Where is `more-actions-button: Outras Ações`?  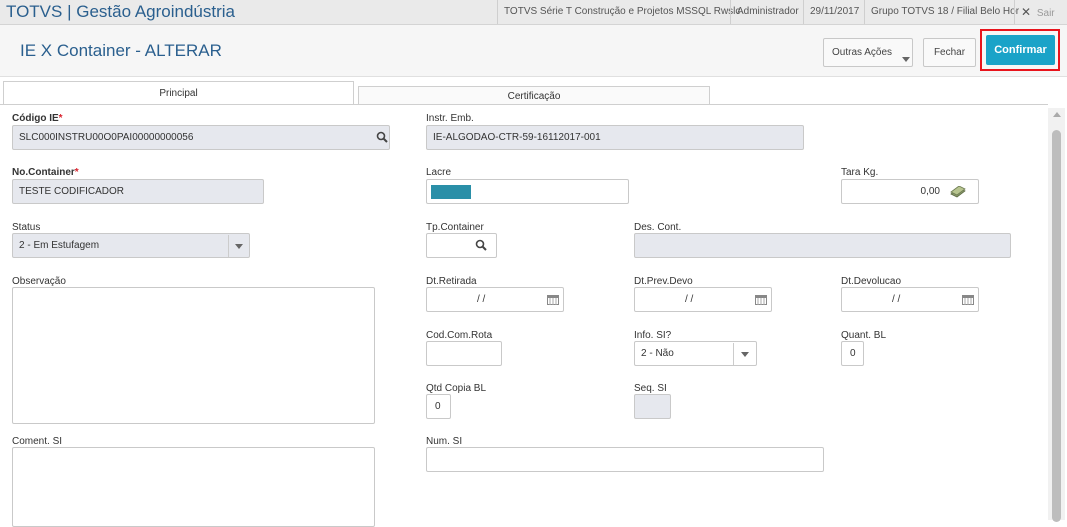 more-actions-button: Outras Ações is located at coordinates (868, 52).